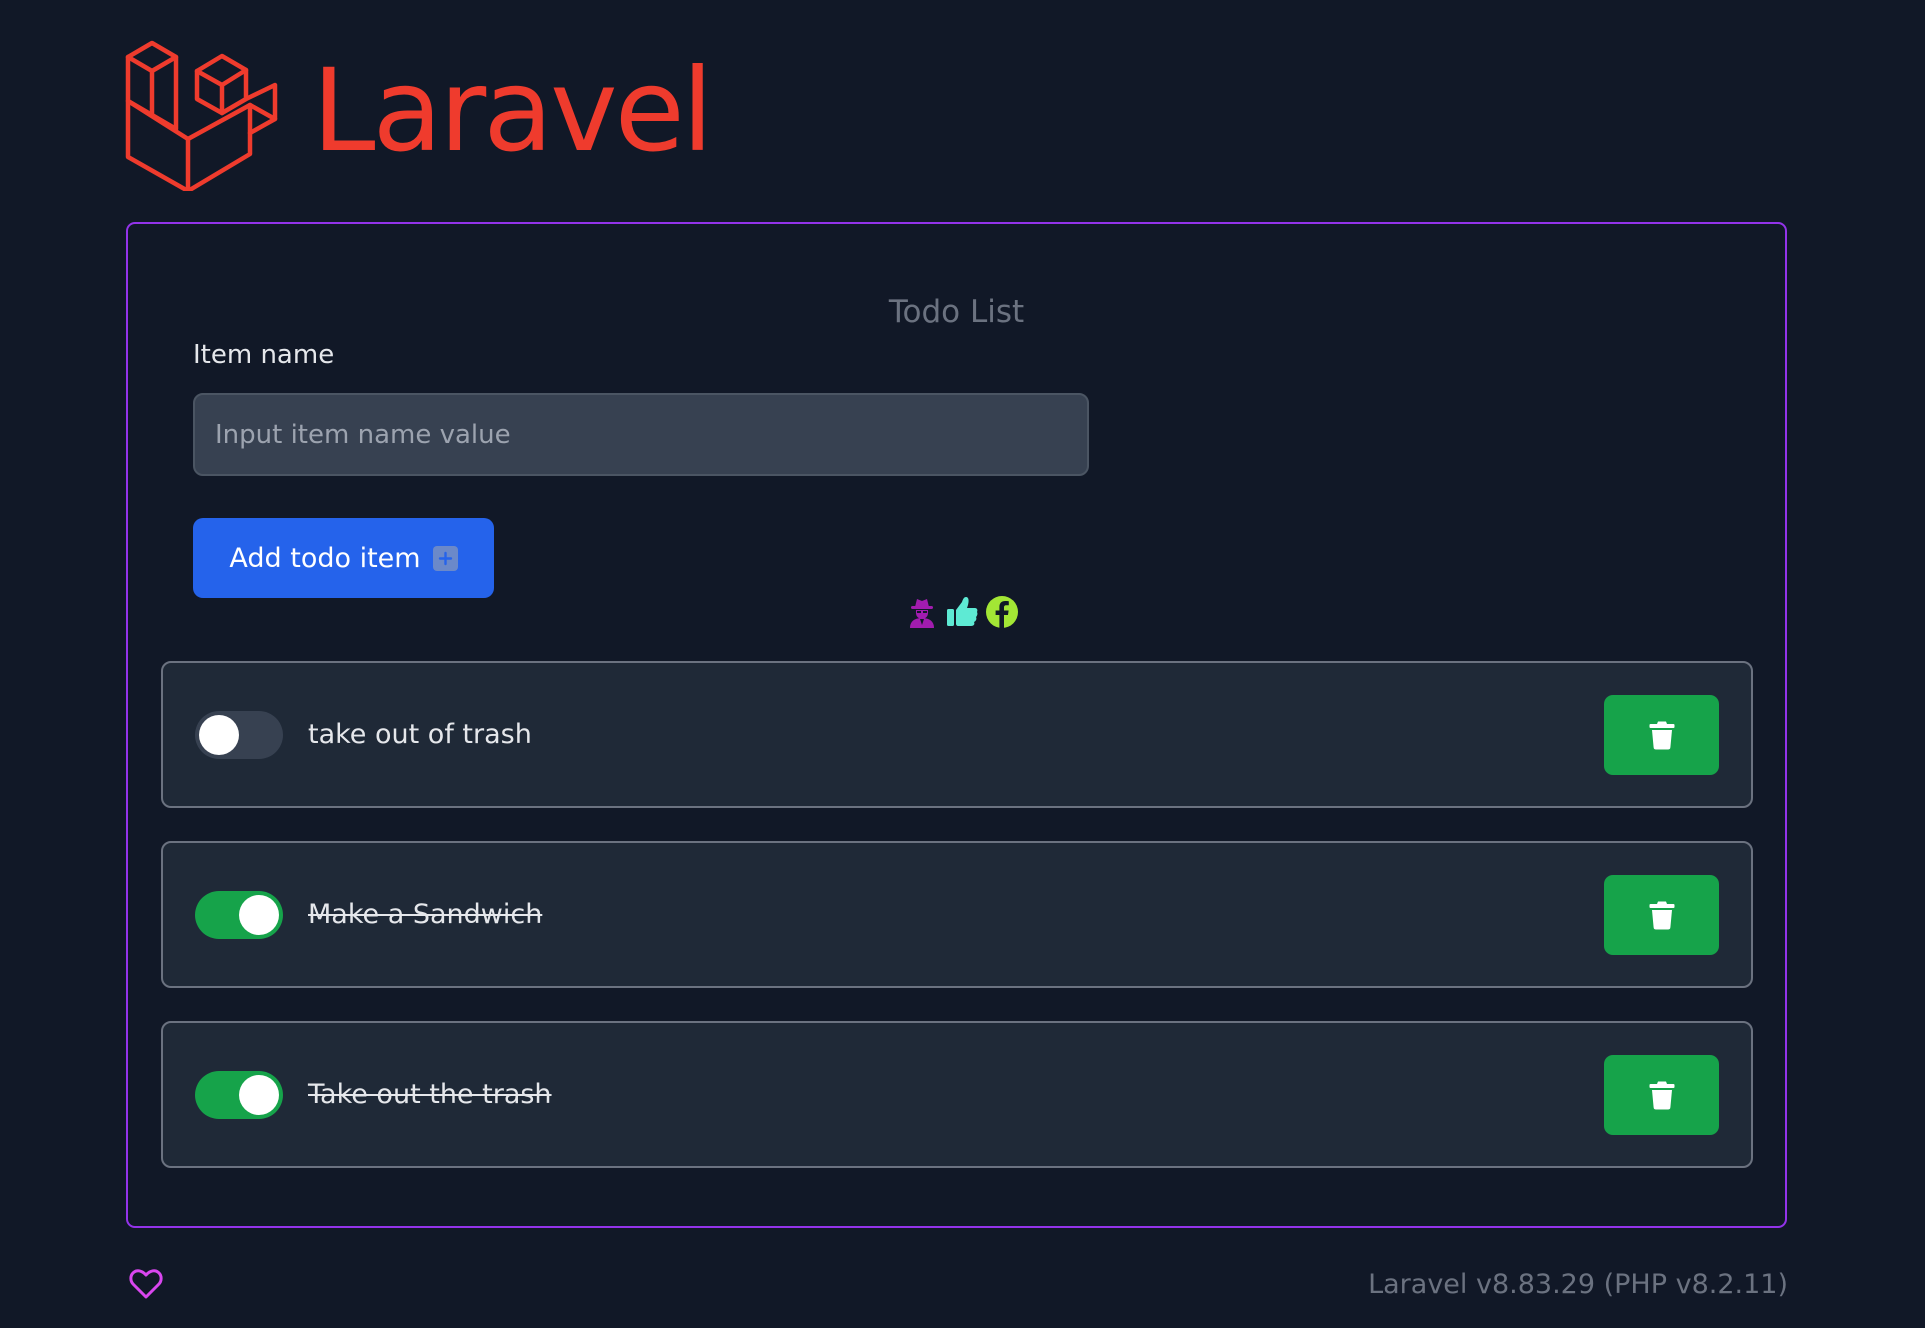 Image resolution: width=1925 pixels, height=1328 pixels. I want to click on todo-item: Make a Sandwich, so click(957, 914).